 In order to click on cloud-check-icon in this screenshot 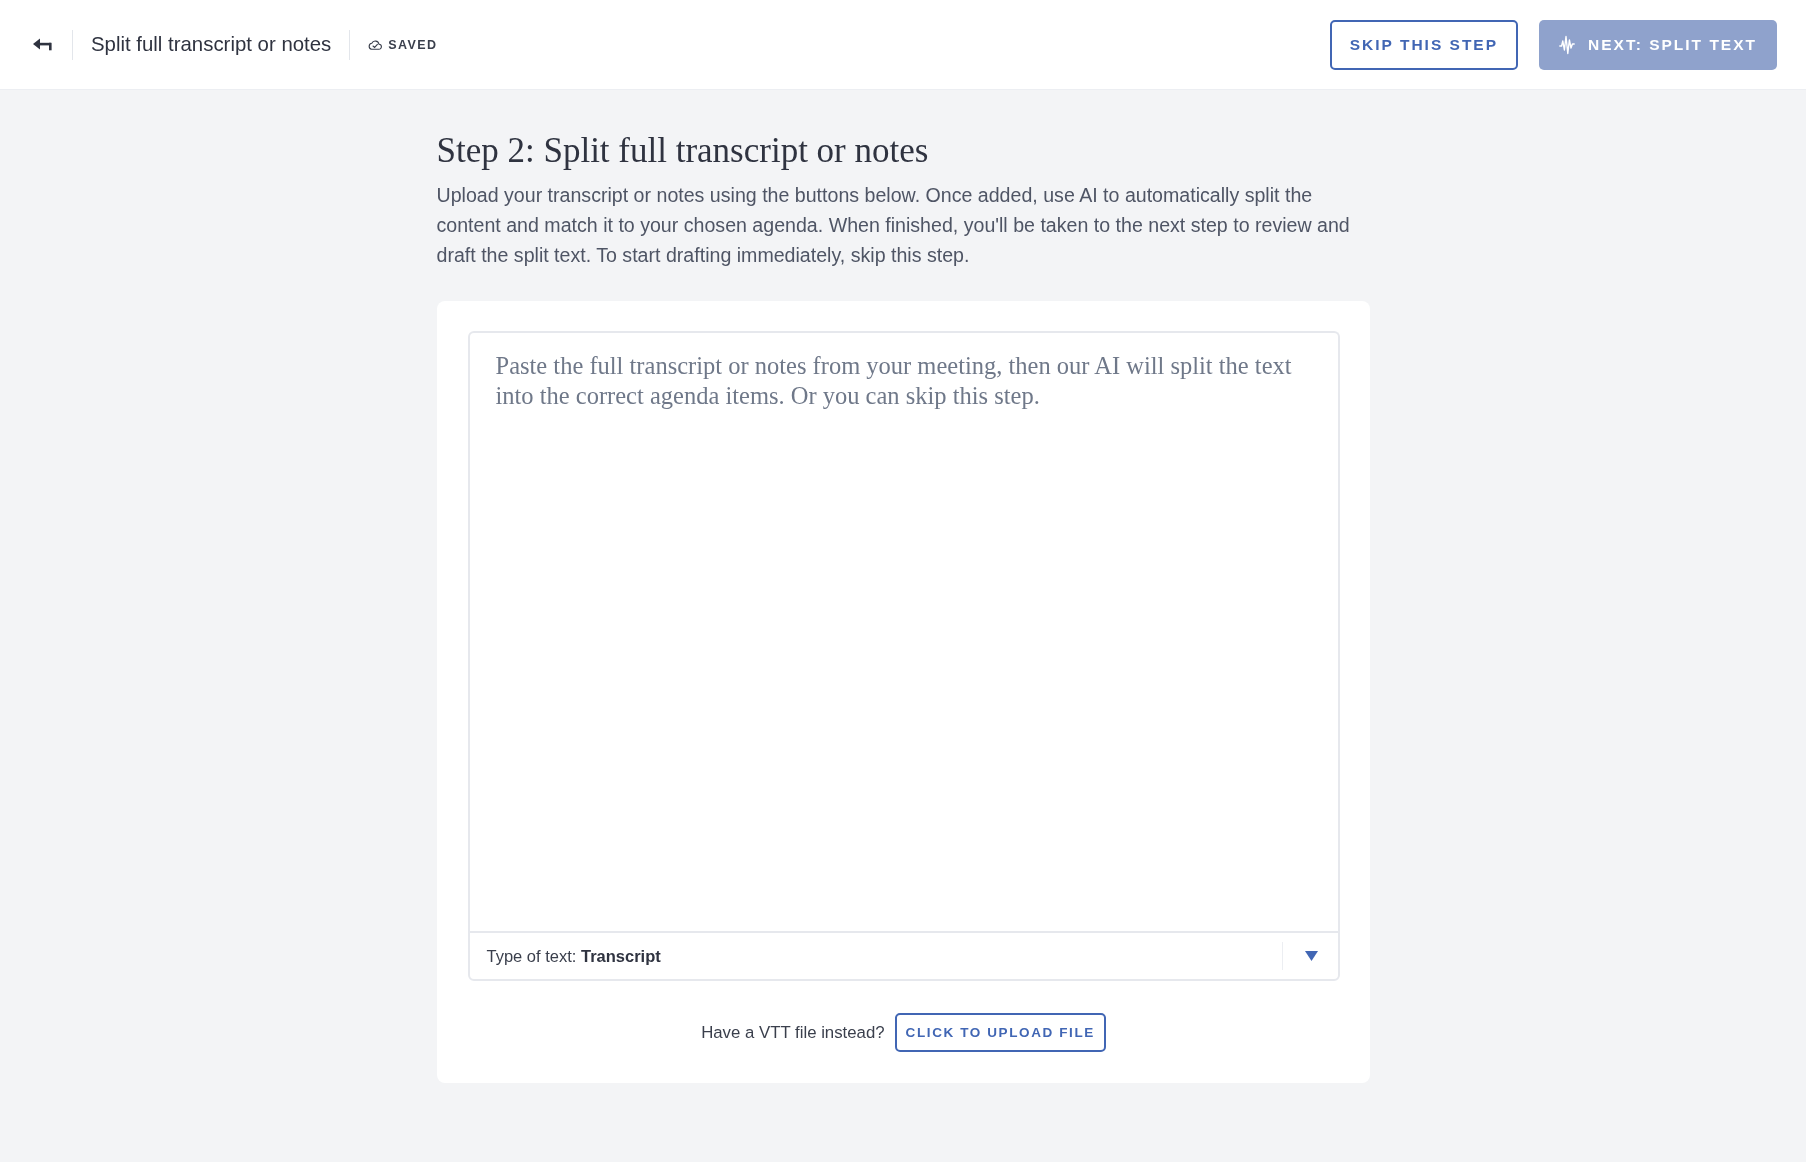, I will do `click(375, 44)`.